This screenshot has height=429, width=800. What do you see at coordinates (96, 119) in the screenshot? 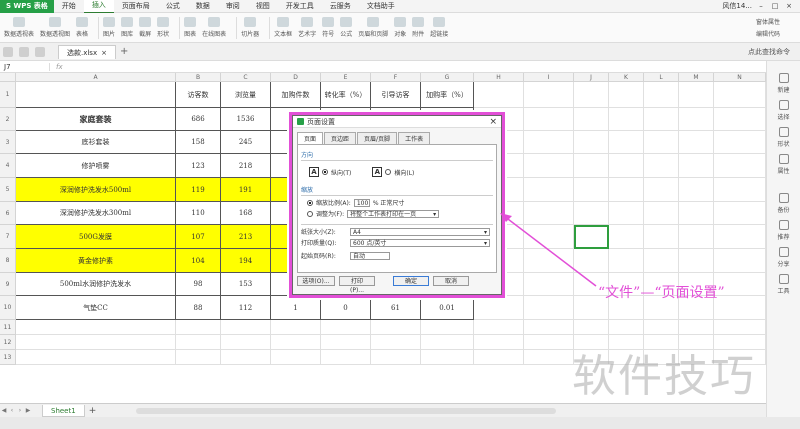
I see `table-cell: 家庭套装` at bounding box center [96, 119].